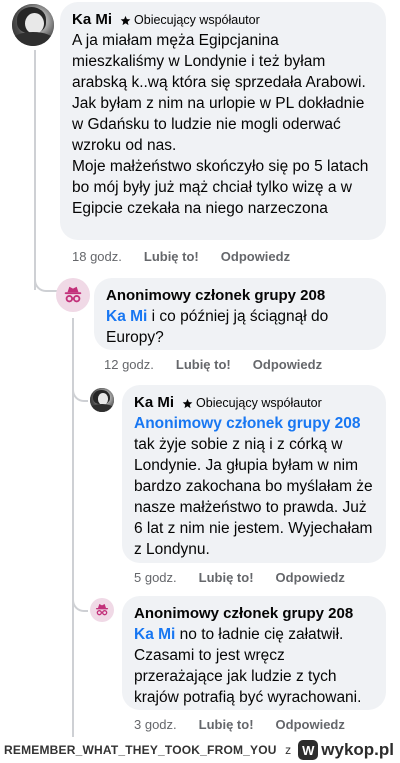  I want to click on comment-actions-2: 12 godz. Lubię to! Odpowiedz, so click(213, 364).